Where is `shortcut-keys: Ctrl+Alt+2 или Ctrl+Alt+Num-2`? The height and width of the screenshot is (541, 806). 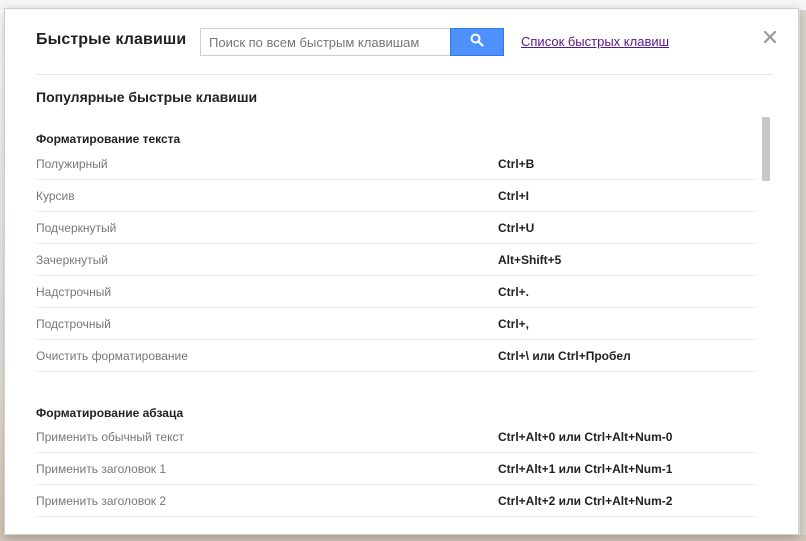
shortcut-keys: Ctrl+Alt+2 или Ctrl+Alt+Num-2 is located at coordinates (585, 501).